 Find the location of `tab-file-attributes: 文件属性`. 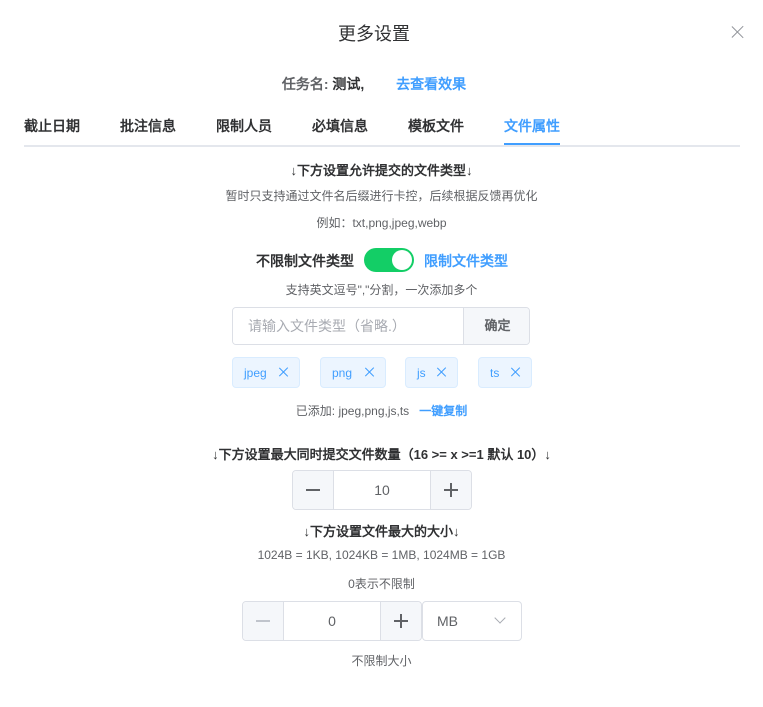

tab-file-attributes: 文件属性 is located at coordinates (532, 126).